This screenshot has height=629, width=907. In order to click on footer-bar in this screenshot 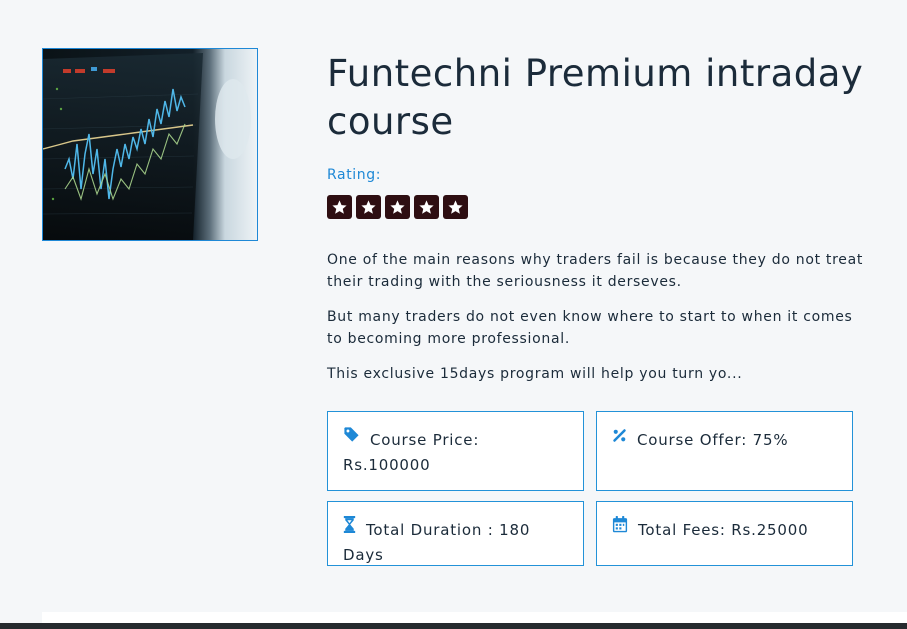, I will do `click(453, 626)`.